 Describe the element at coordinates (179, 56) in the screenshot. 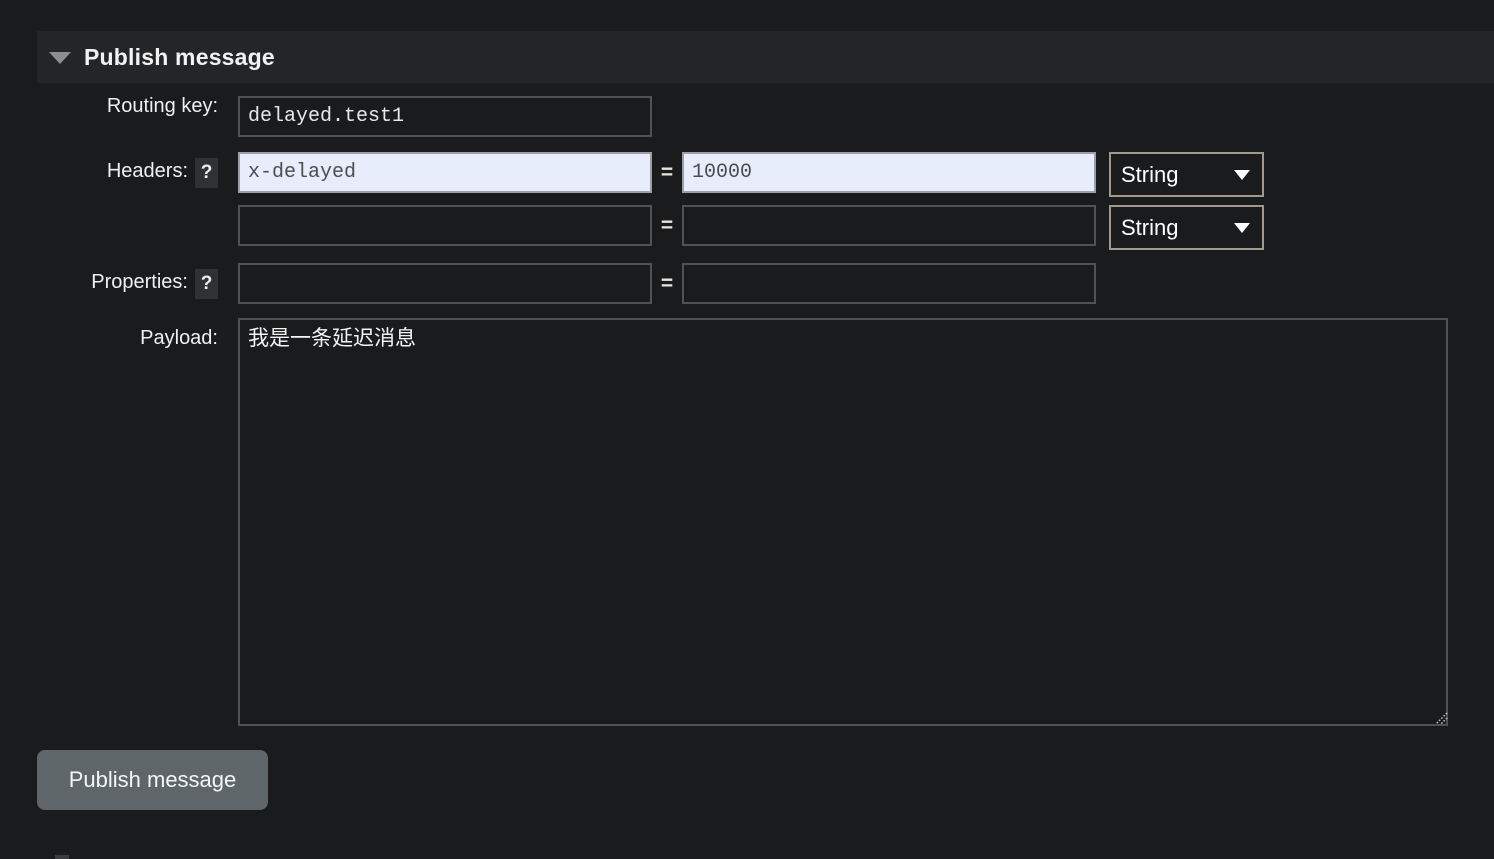

I see `page-title: Publish message` at that location.